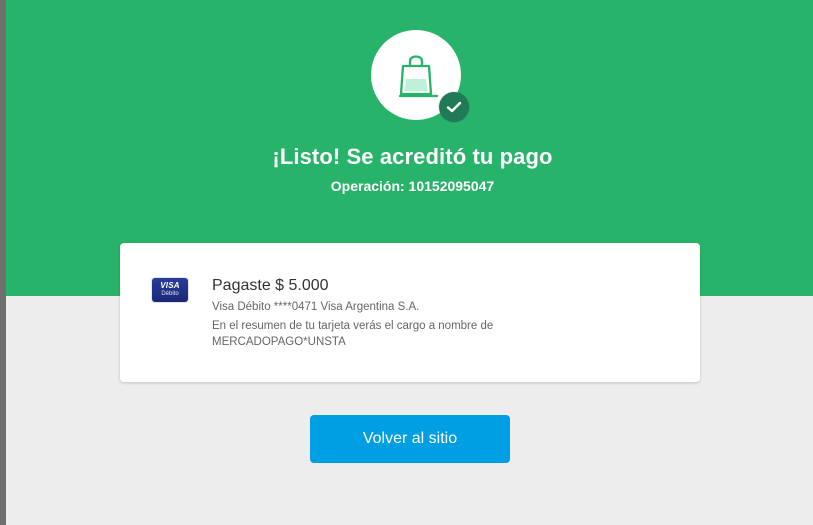 The width and height of the screenshot is (813, 525). I want to click on payment-method: Visa Débito ****0471 Visa Argentina S.A., so click(316, 307).